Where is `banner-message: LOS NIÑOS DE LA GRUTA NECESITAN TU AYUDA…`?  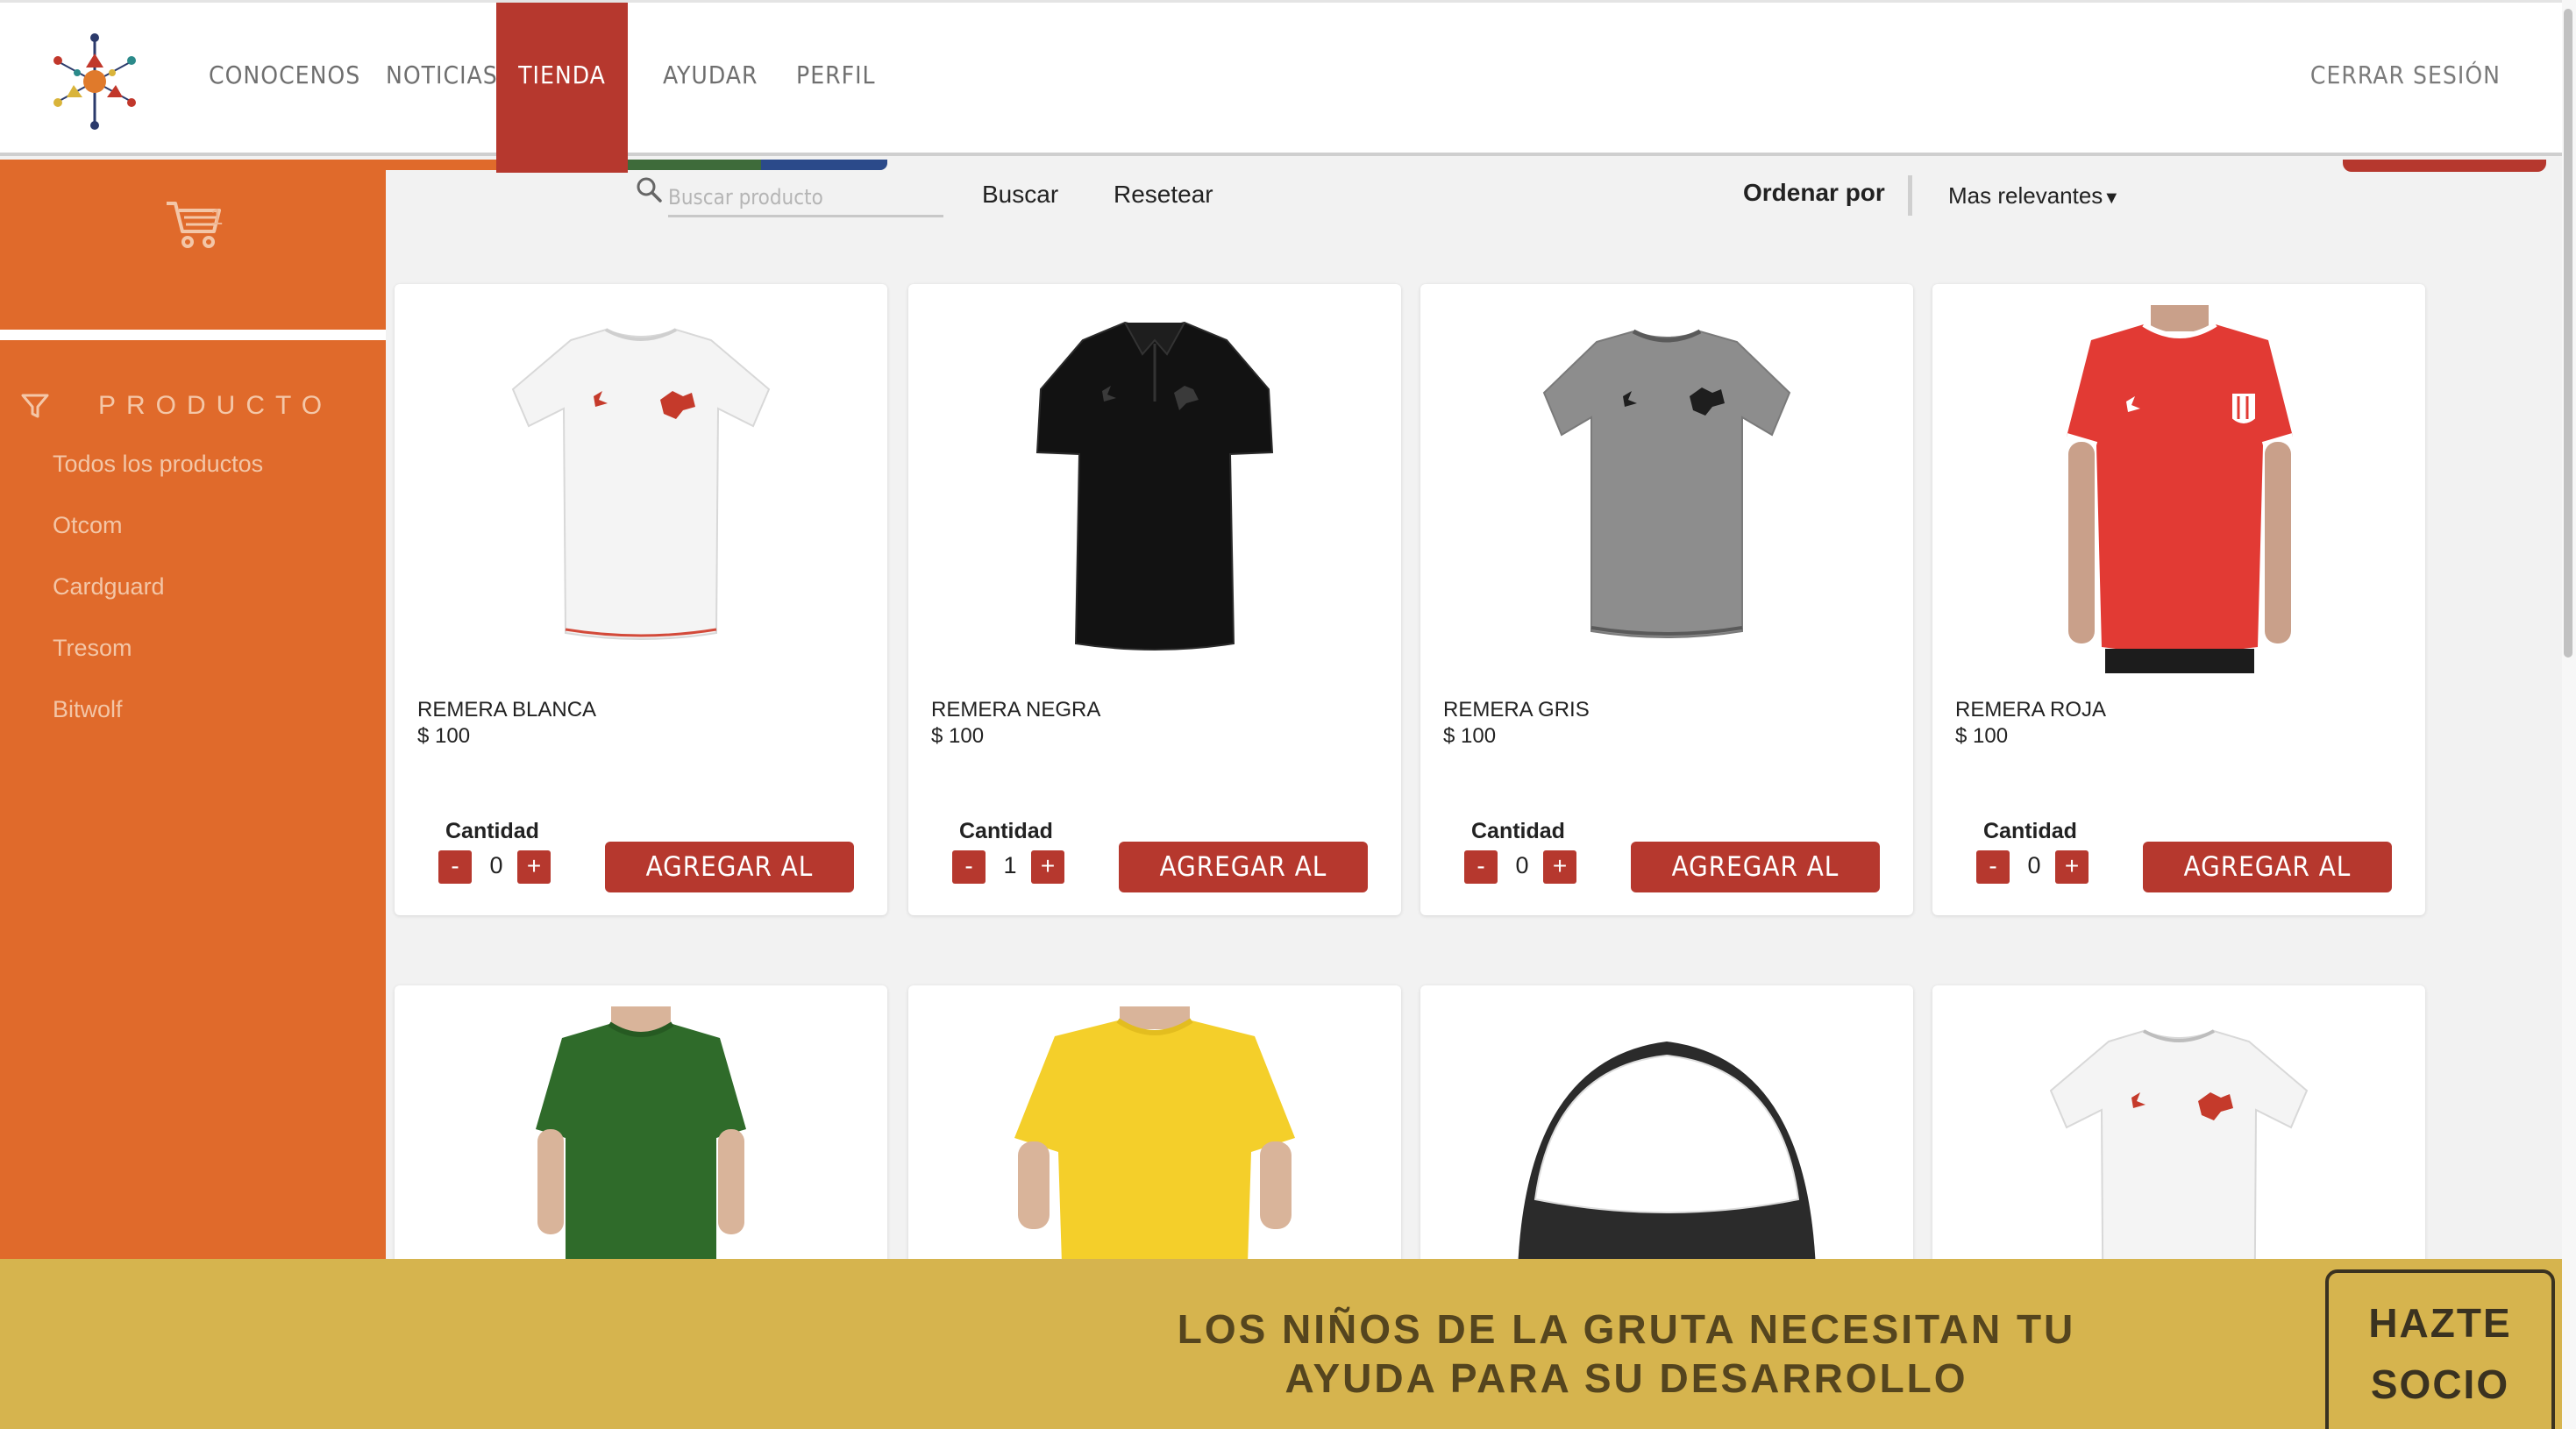
banner-message: LOS NIÑOS DE LA GRUTA NECESITAN TU AYUDA… is located at coordinates (1626, 1354).